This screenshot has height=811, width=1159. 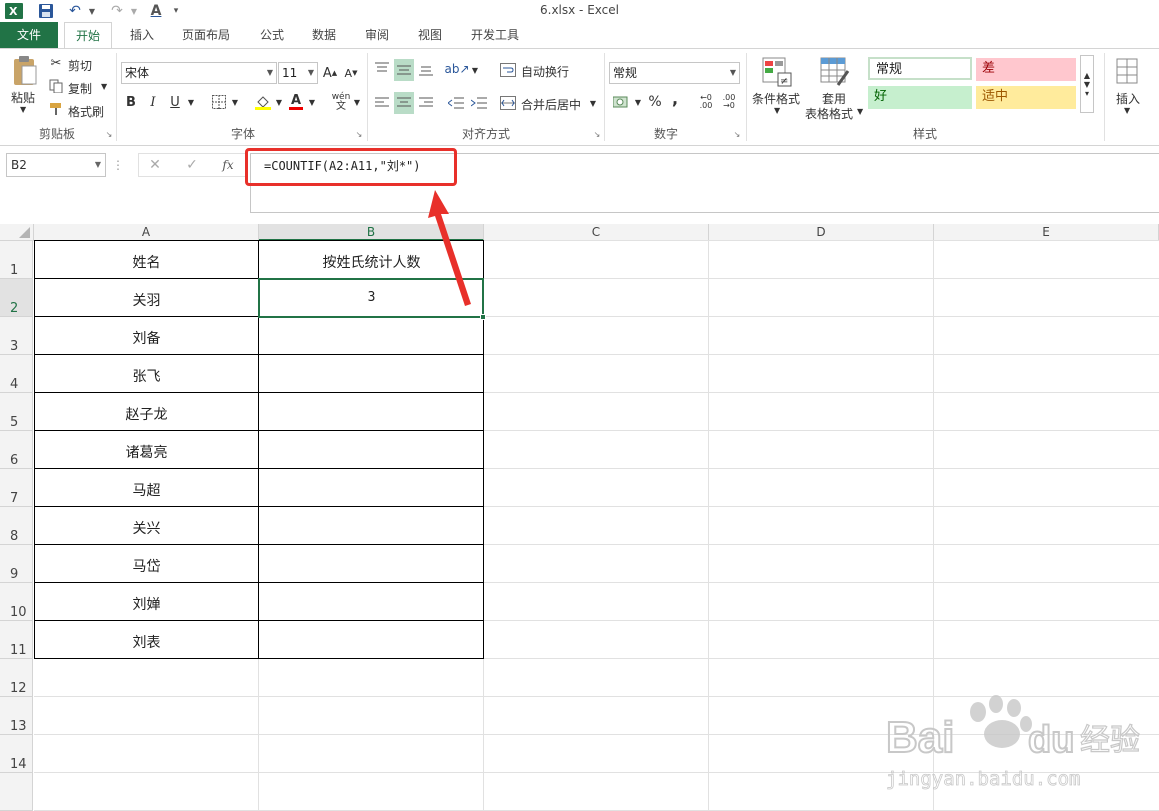 I want to click on row-header-8: 8, so click(x=16, y=526).